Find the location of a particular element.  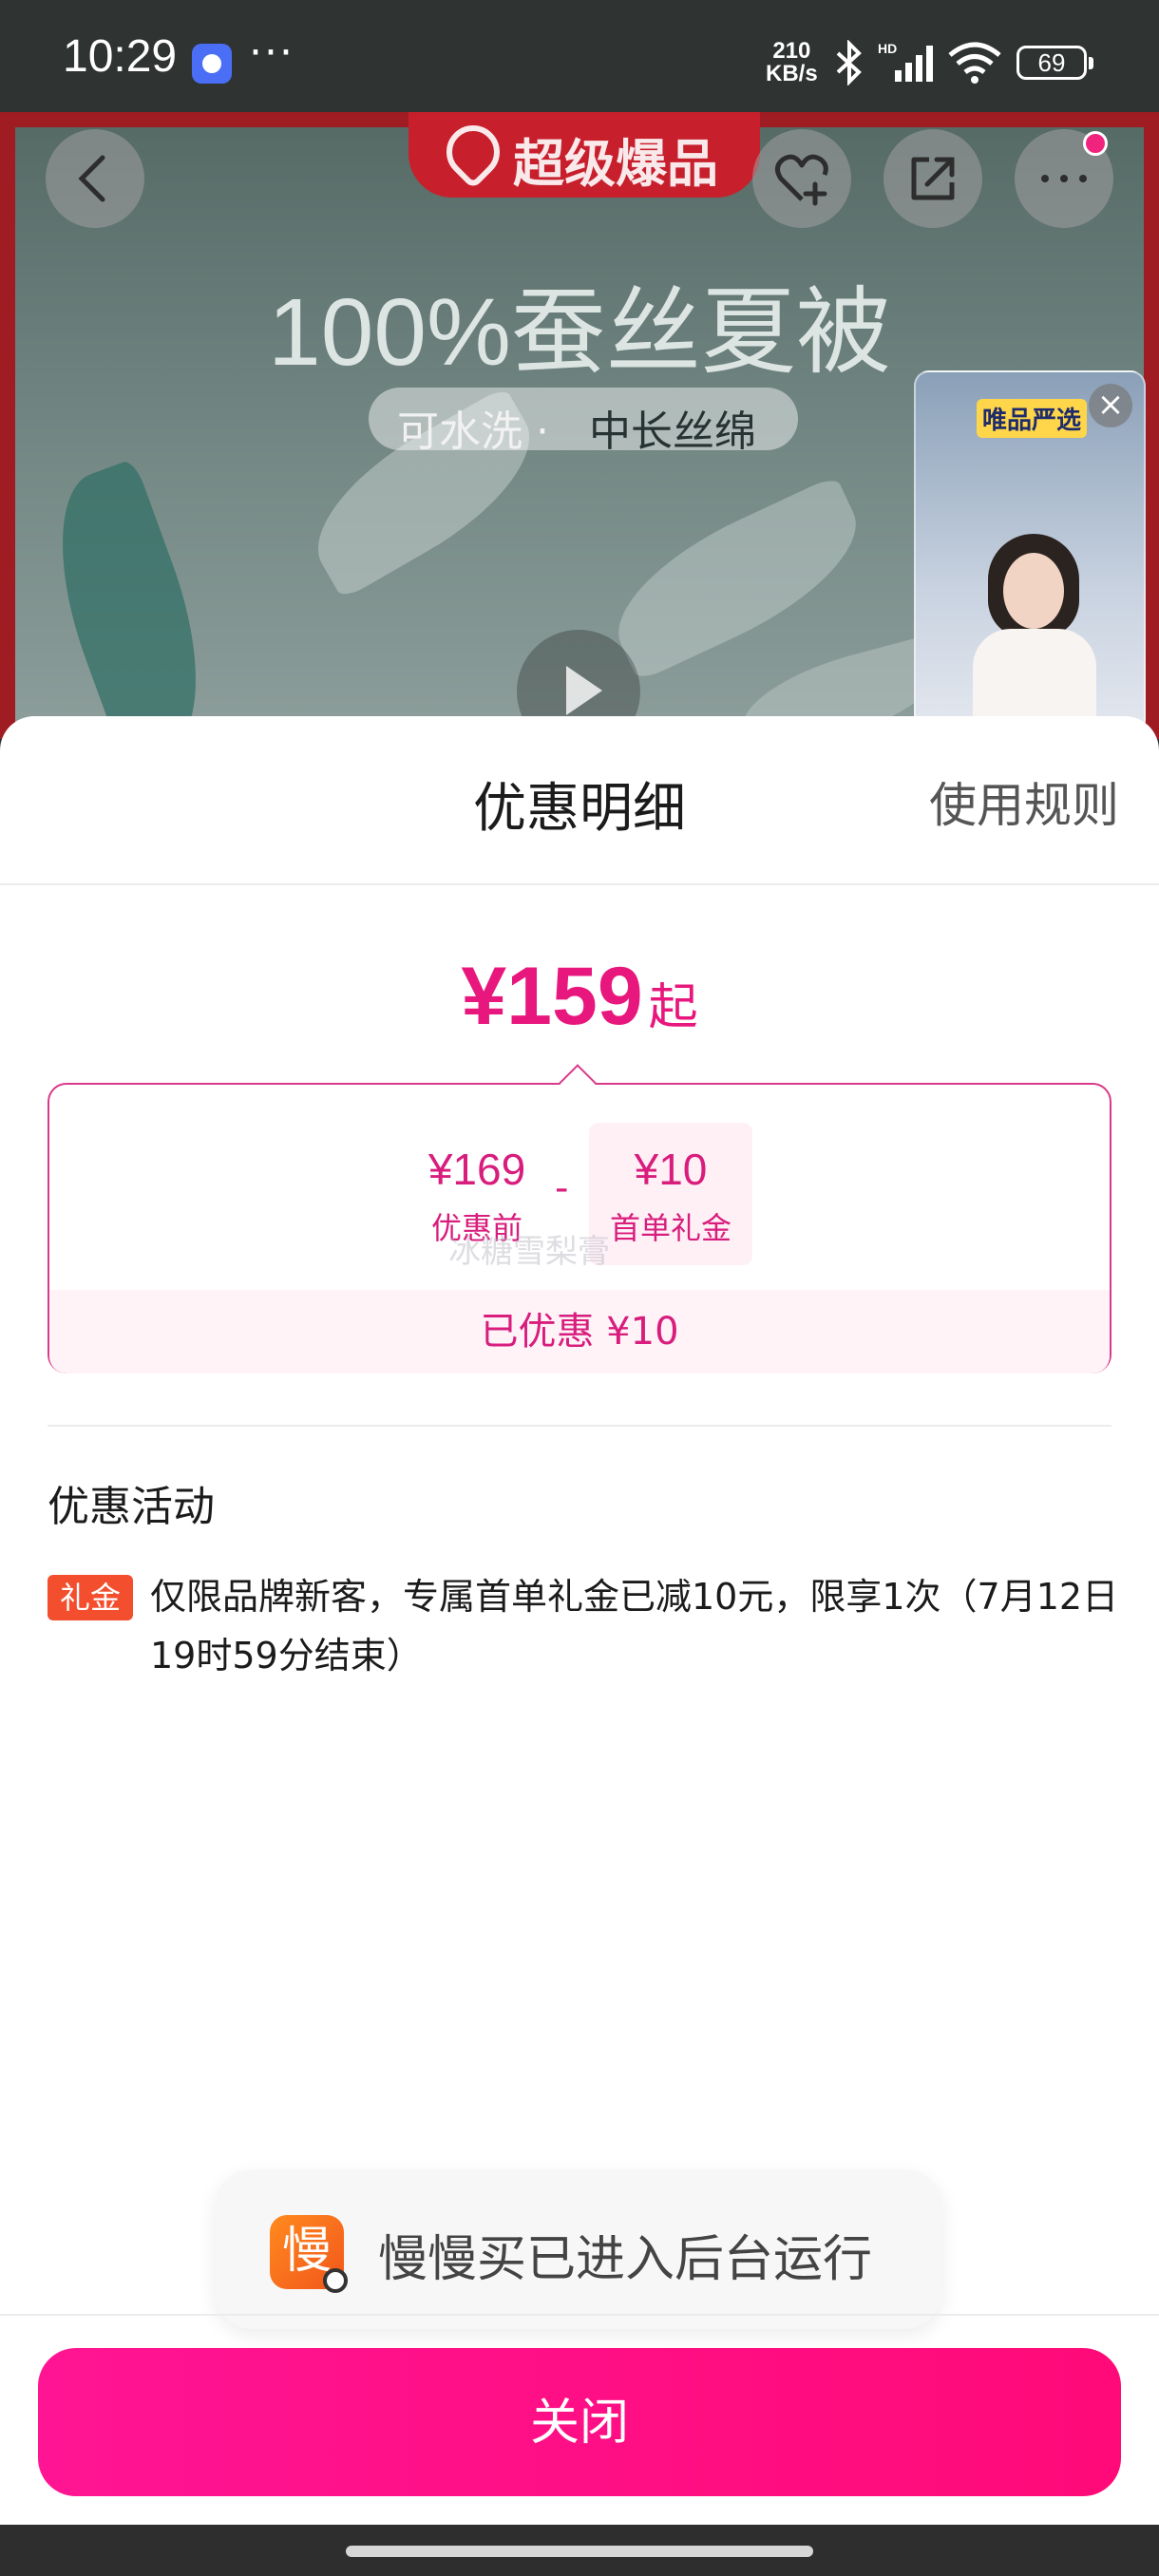

header-divider is located at coordinates (579, 884).